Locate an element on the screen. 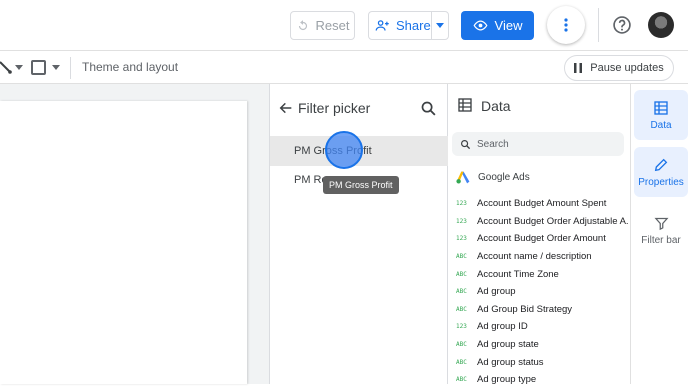 The image size is (688, 389). theme-and-layout-button: Theme and layout is located at coordinates (130, 67).